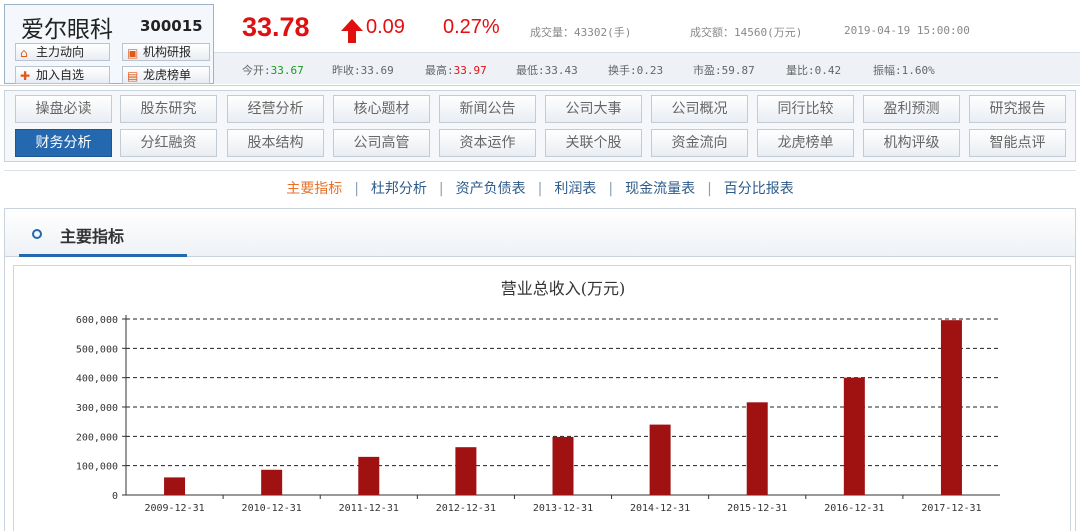 The width and height of the screenshot is (1080, 531). Describe the element at coordinates (369, 508) in the screenshot. I see `x-tick-label: 2011-12-31` at that location.